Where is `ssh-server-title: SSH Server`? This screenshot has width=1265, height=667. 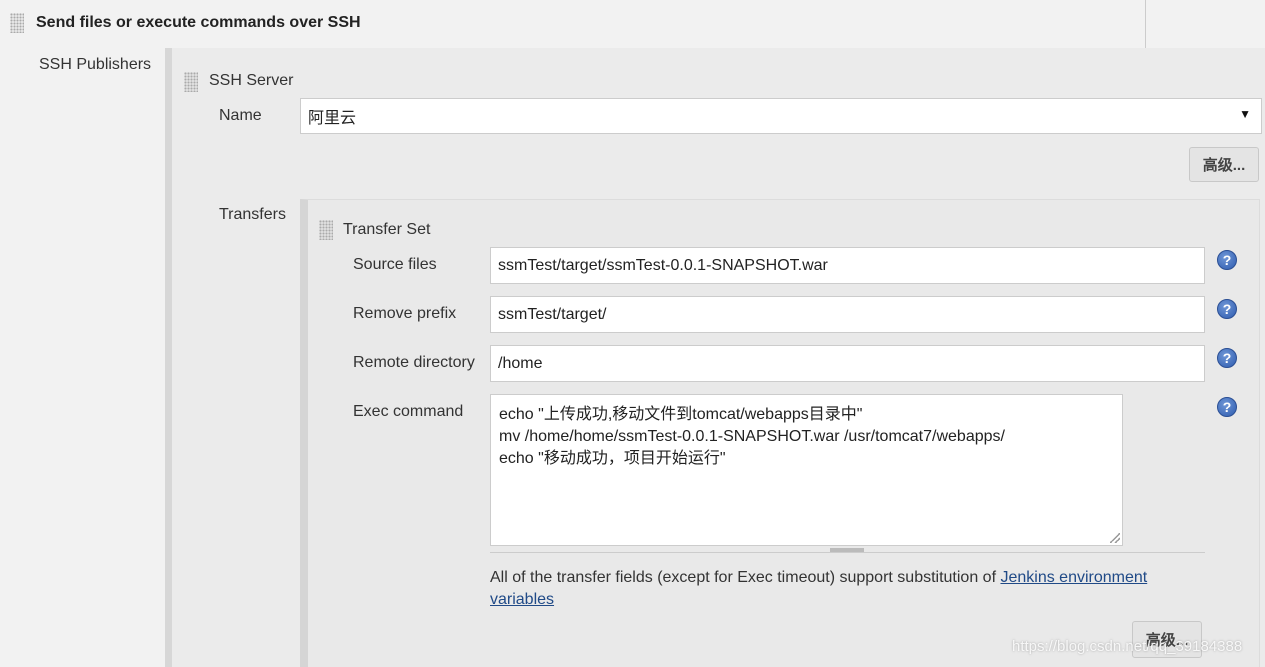 ssh-server-title: SSH Server is located at coordinates (251, 80).